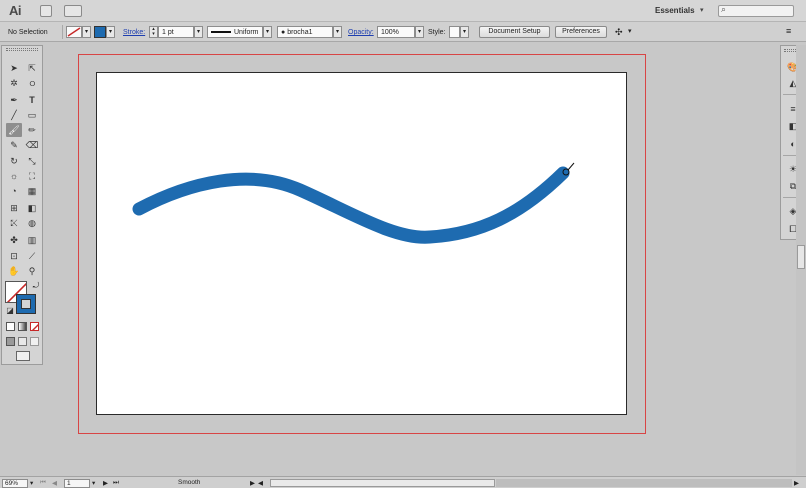 This screenshot has width=806, height=488. Describe the element at coordinates (514, 32) in the screenshot. I see `document-setup-button: Document Setup` at that location.